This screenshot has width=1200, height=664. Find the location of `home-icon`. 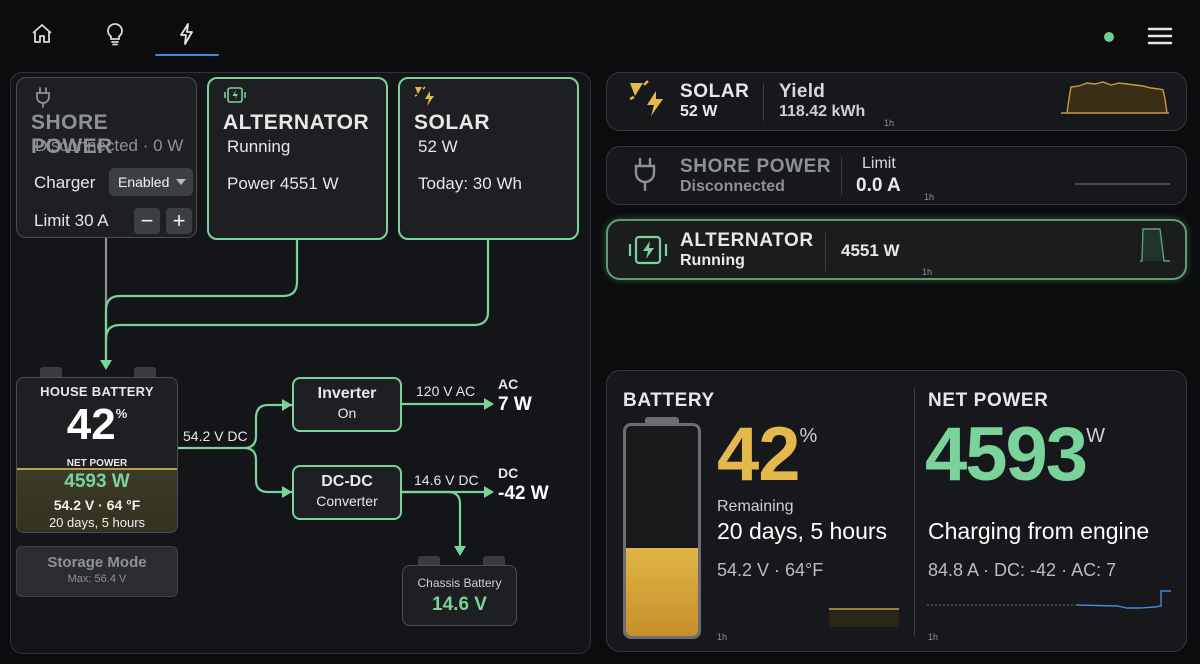

home-icon is located at coordinates (42, 33).